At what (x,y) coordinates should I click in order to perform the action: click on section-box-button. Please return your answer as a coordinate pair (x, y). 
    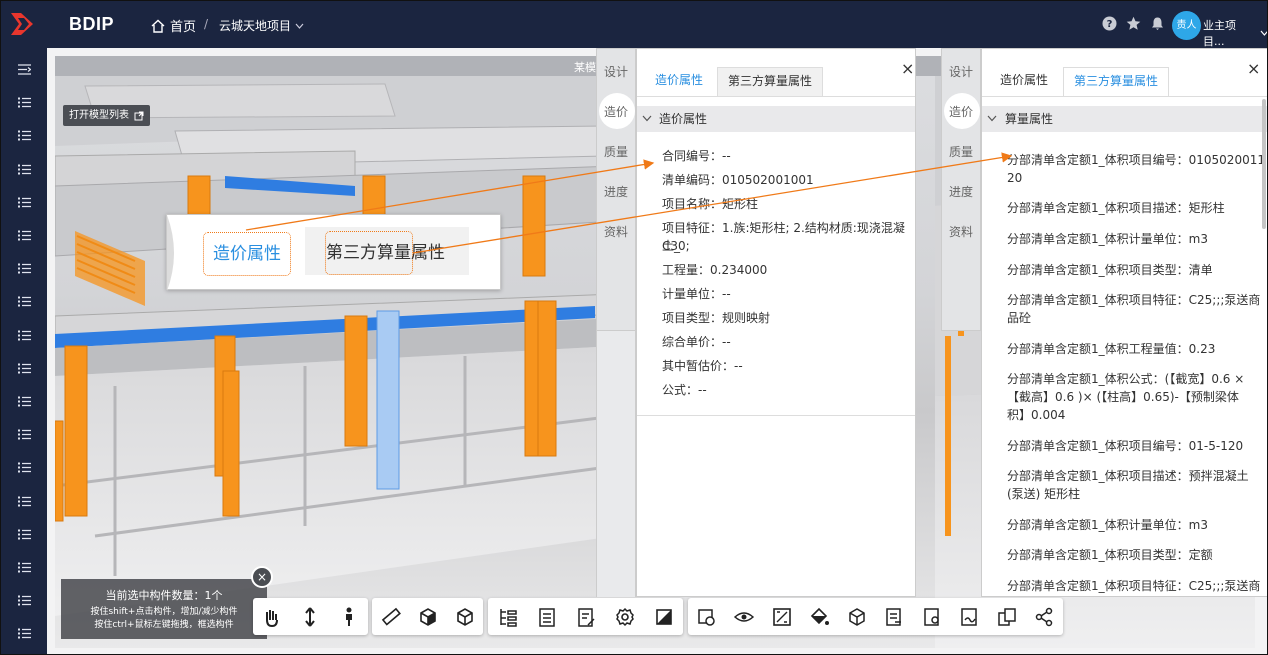
    Looking at the image, I should click on (664, 617).